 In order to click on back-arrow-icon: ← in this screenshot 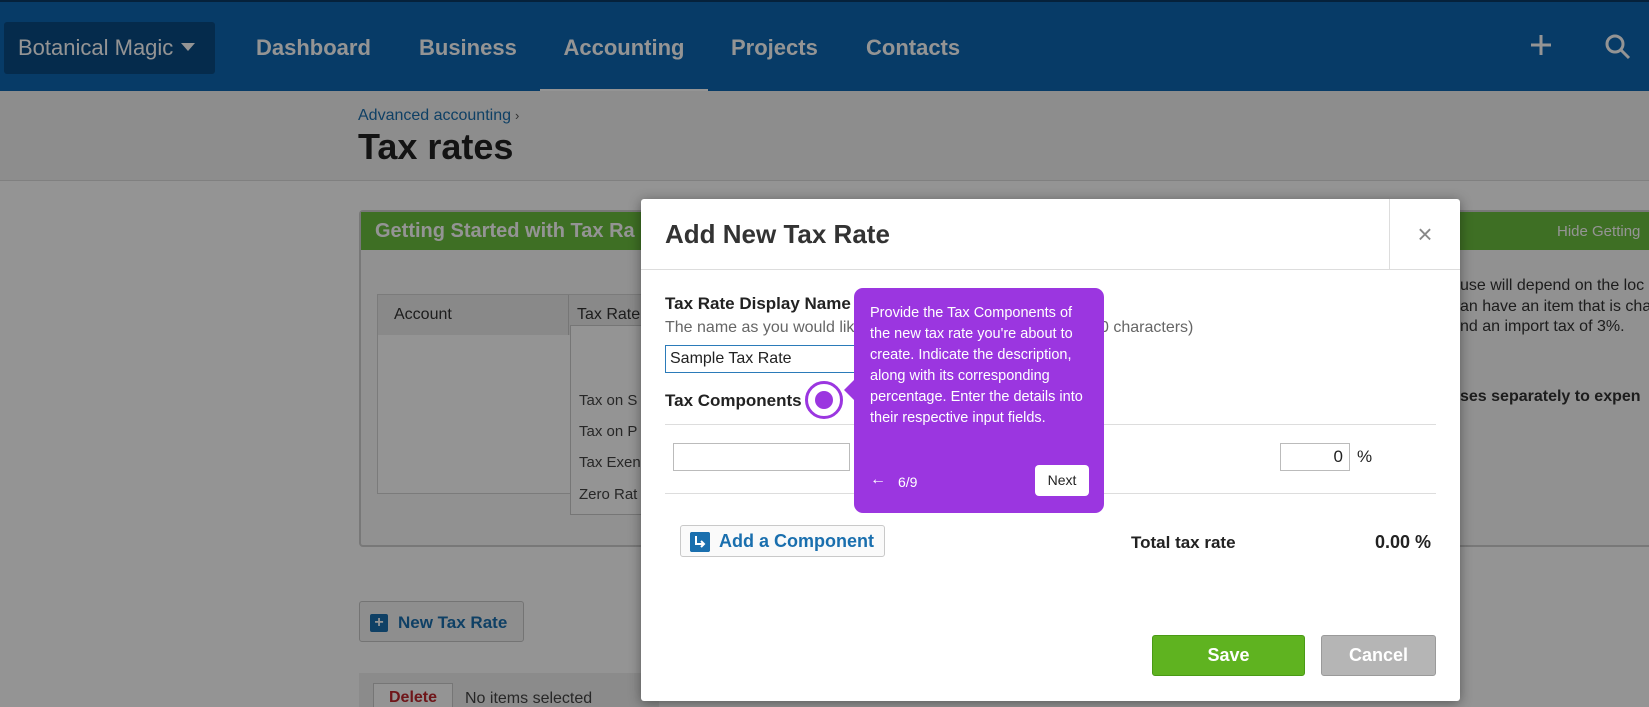, I will do `click(878, 480)`.